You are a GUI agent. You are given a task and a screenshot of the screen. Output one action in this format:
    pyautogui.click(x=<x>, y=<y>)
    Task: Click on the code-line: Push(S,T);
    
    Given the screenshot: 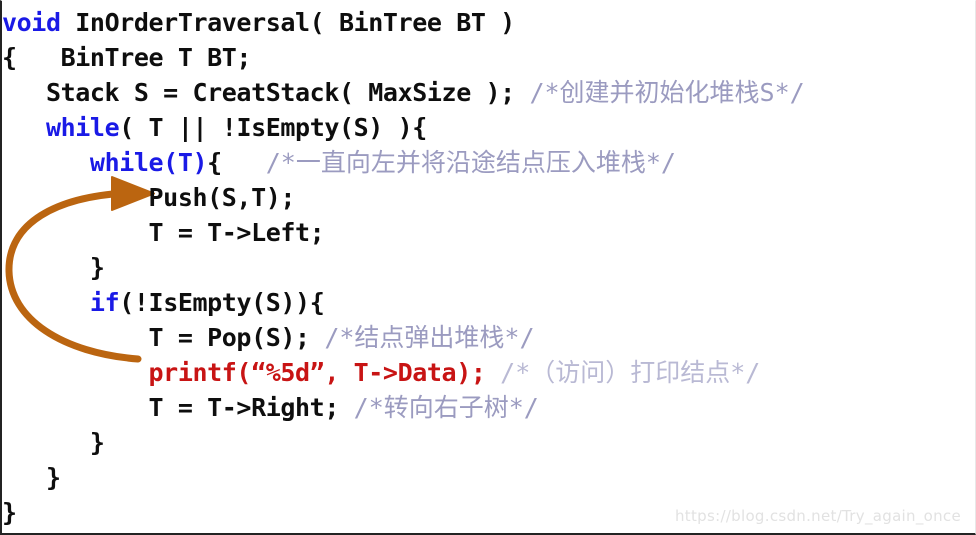 What is the action you would take?
    pyautogui.click(x=488, y=197)
    